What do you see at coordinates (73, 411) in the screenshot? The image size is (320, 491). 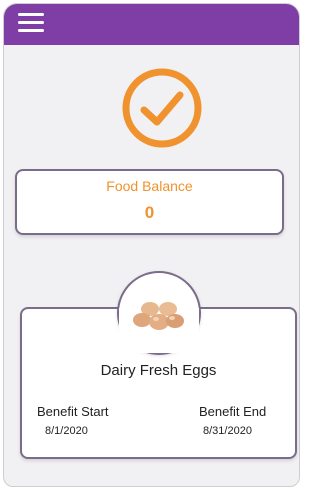 I see `benefit-start-label: Benefit Start` at bounding box center [73, 411].